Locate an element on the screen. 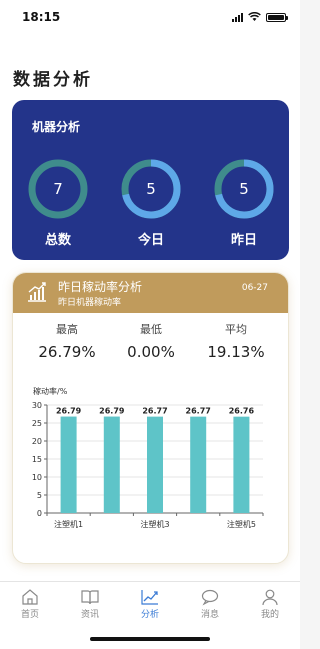 This screenshot has height=649, width=320. bar-chart-icon is located at coordinates (37, 292).